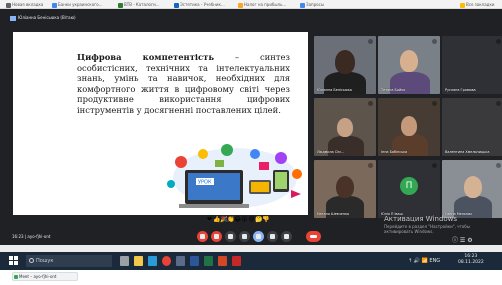 The height and width of the screenshot is (285, 502). I want to click on bookmark-item: Новая вкладка, so click(24, 4).